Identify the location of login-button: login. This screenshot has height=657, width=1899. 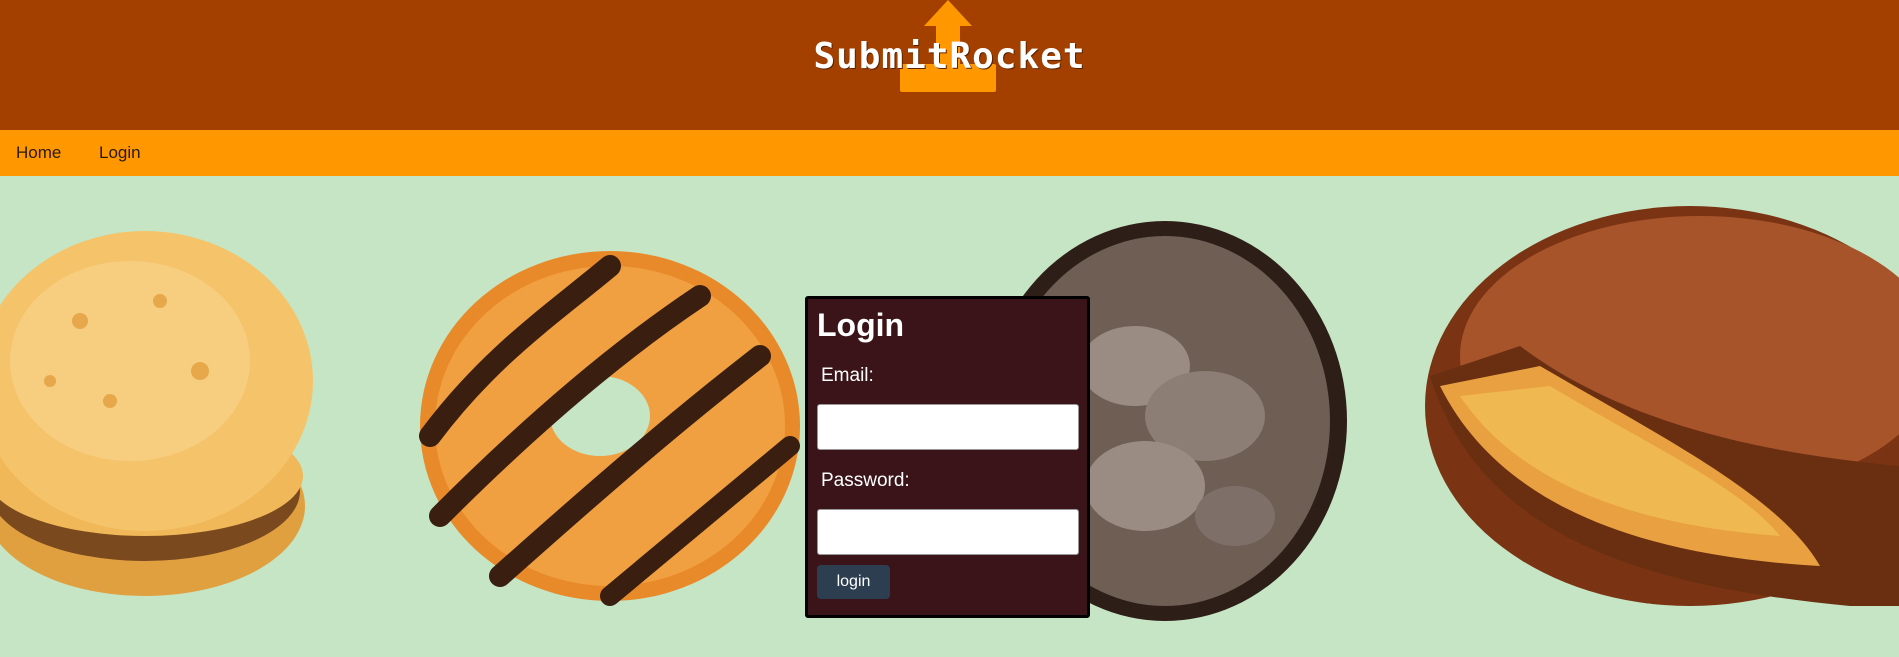
(853, 582).